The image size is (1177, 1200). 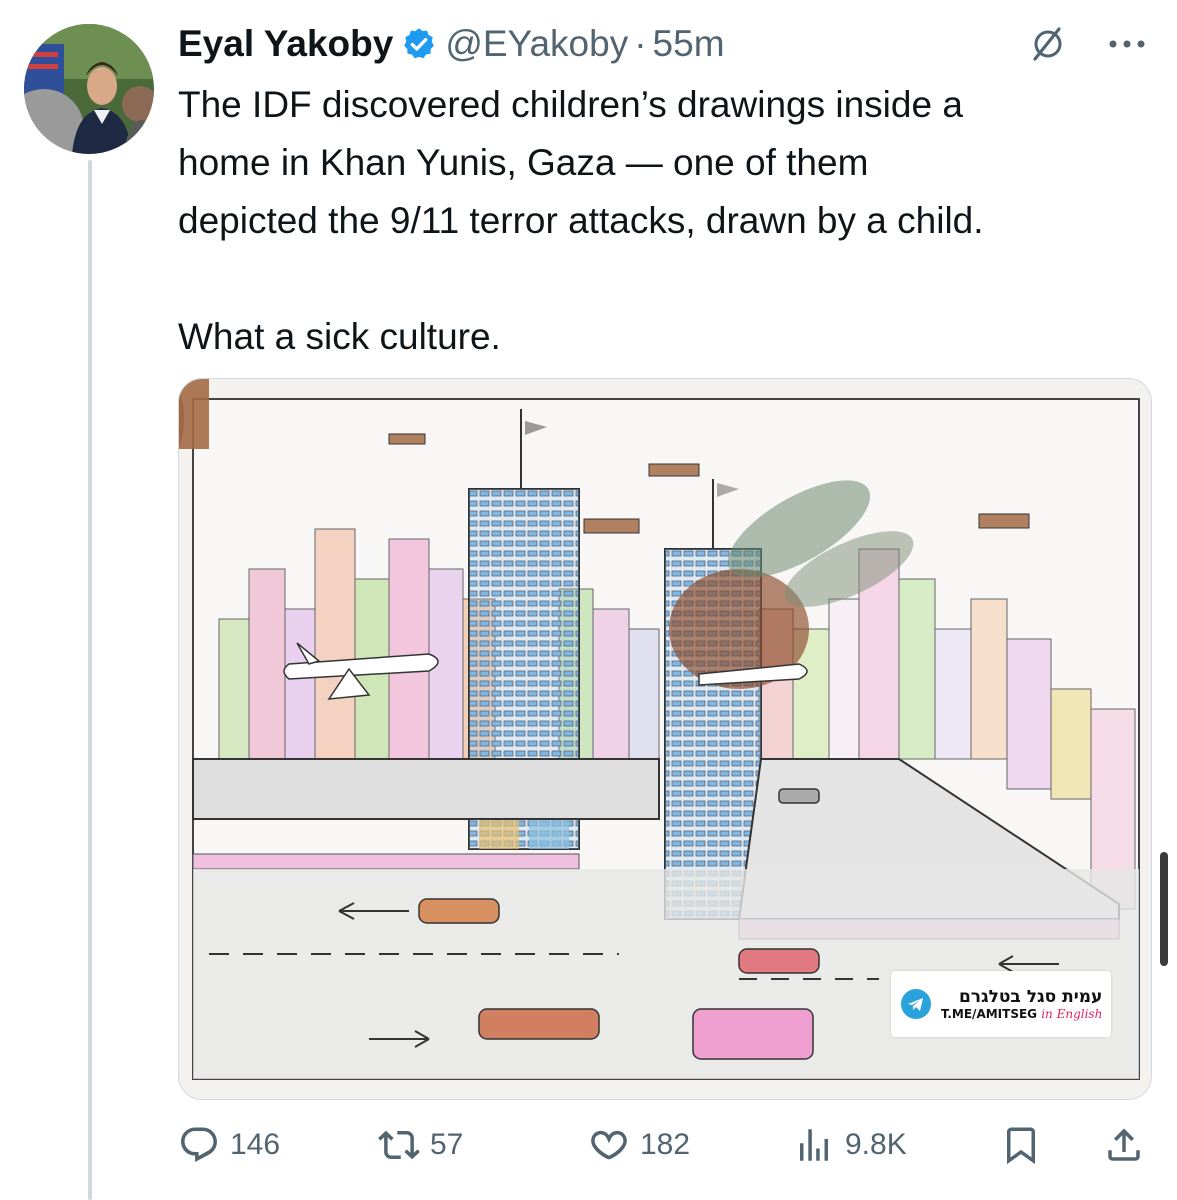 What do you see at coordinates (665, 1144) in the screenshot?
I see `like-count: 182` at bounding box center [665, 1144].